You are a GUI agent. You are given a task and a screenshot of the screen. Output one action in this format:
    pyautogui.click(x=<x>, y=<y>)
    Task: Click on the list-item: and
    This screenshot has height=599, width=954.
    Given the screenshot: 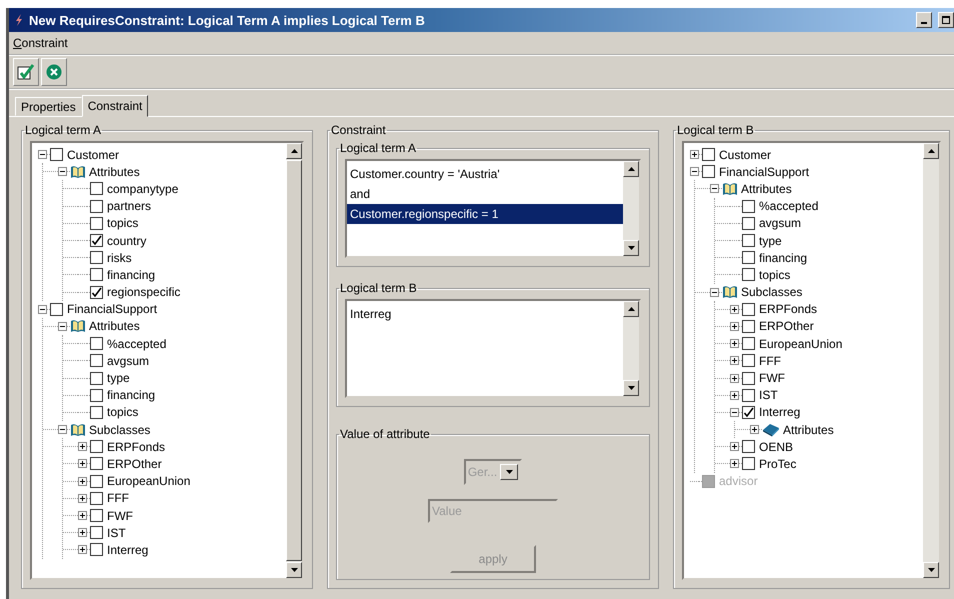 What is the action you would take?
    pyautogui.click(x=485, y=194)
    